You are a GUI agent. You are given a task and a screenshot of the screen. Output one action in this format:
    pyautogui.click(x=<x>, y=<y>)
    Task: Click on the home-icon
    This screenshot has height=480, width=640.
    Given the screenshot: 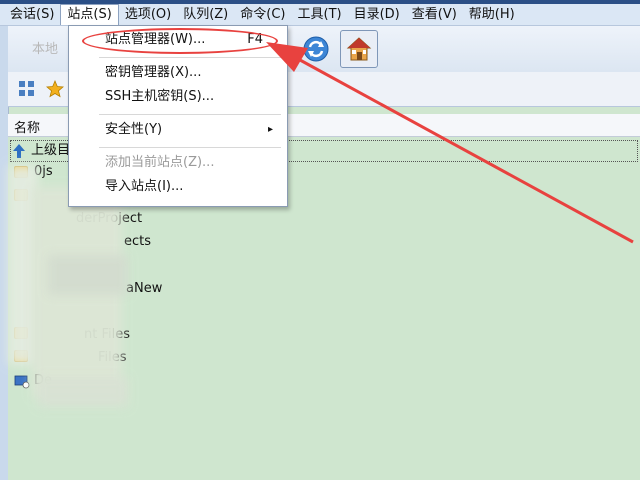 What is the action you would take?
    pyautogui.click(x=359, y=49)
    